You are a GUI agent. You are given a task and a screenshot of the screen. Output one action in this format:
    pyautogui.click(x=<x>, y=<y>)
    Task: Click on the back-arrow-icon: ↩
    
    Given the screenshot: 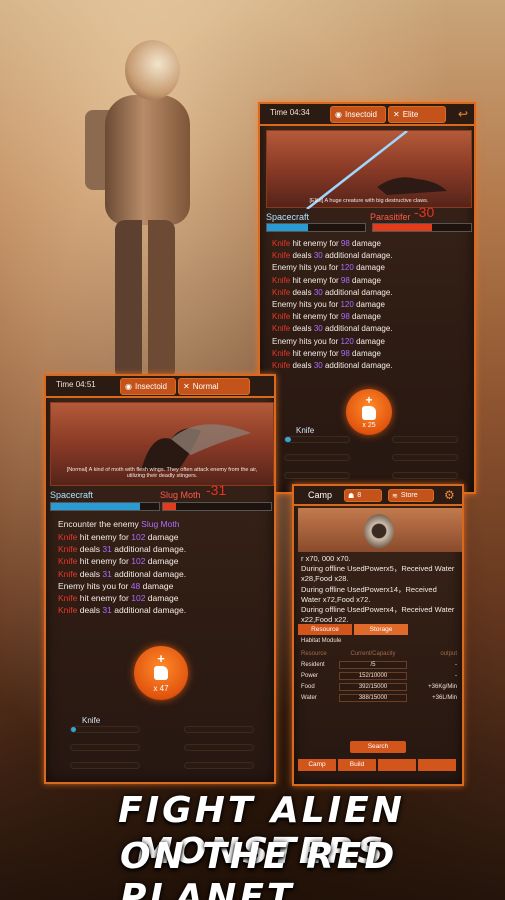 What is the action you would take?
    pyautogui.click(x=463, y=114)
    